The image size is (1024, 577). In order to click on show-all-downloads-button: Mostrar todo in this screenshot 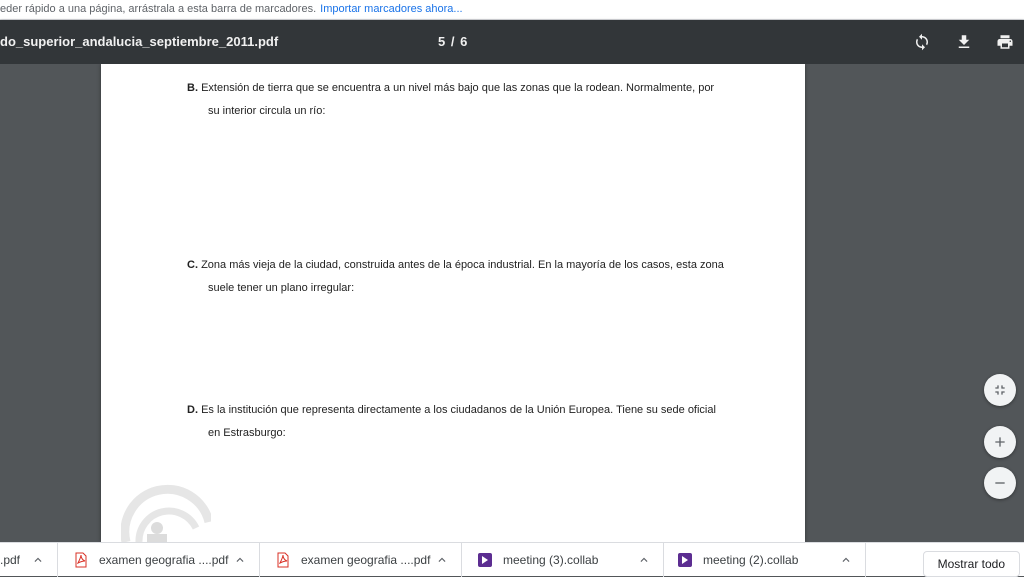, I will do `click(971, 564)`.